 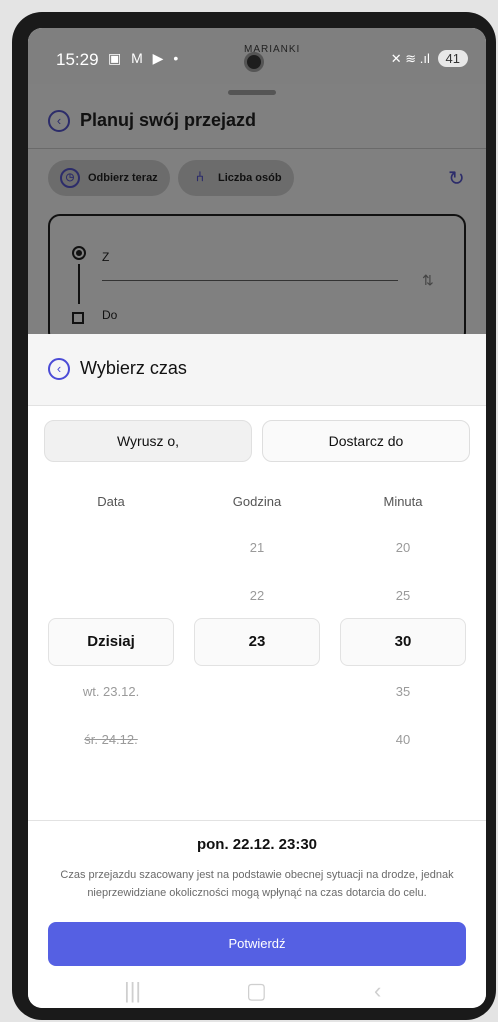 I want to click on selected-date: Dzisiaj, so click(x=111, y=642).